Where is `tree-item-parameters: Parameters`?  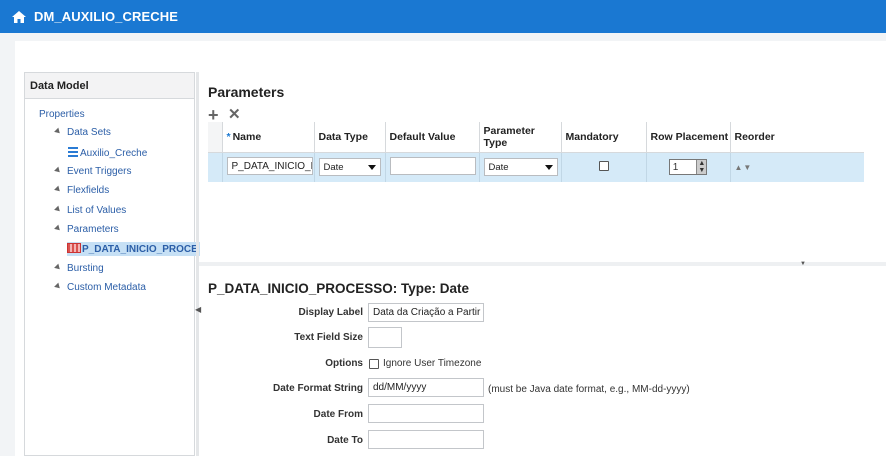
tree-item-parameters: Parameters is located at coordinates (86, 229).